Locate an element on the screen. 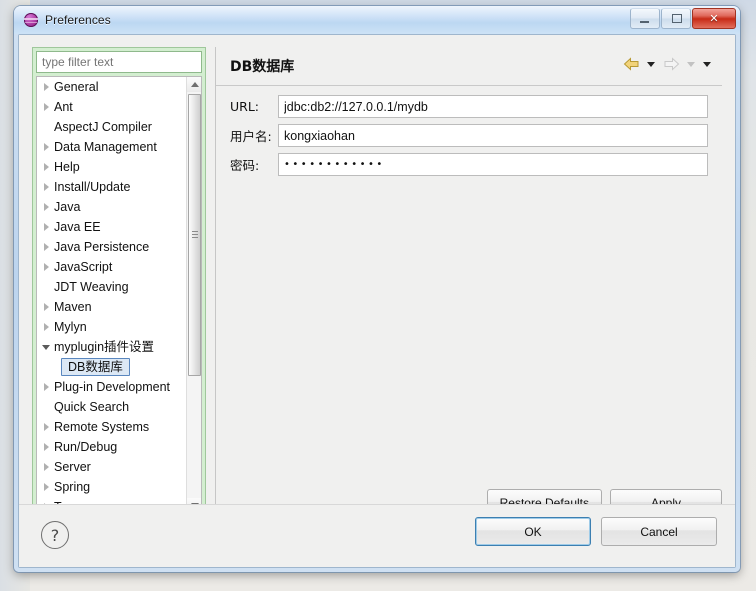 The height and width of the screenshot is (591, 756). sidebar-item-label: Java Persistence is located at coordinates (102, 247).